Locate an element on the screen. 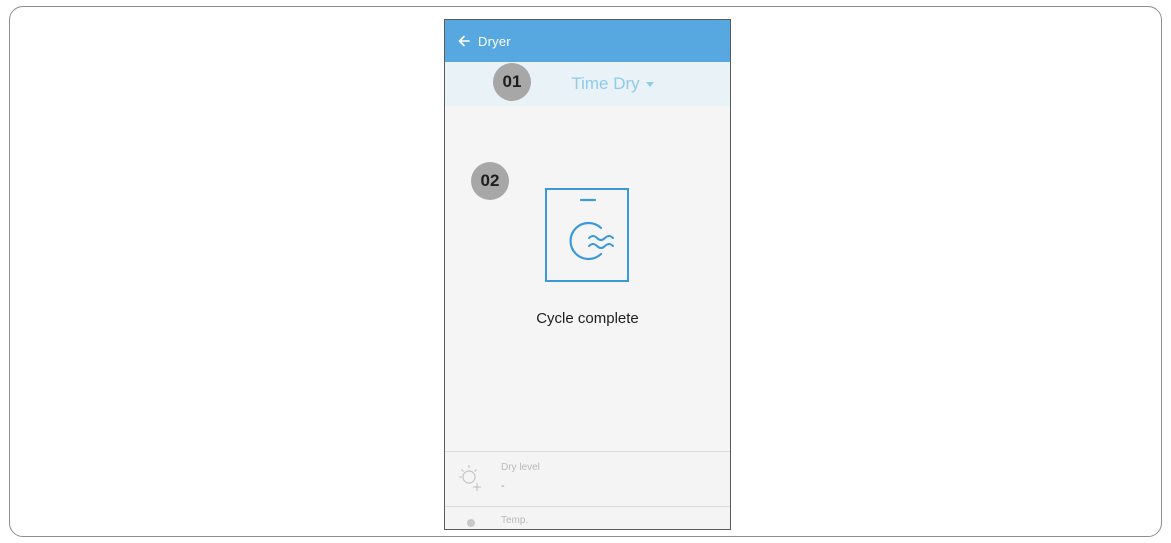 The height and width of the screenshot is (543, 1171). mode-selector: Time Dry is located at coordinates (587, 84).